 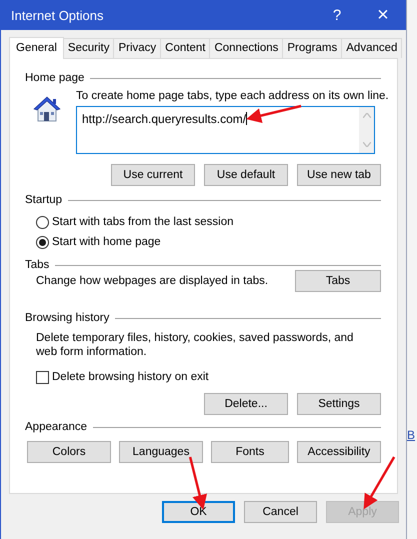 I want to click on section-heading: Startup, so click(x=43, y=200).